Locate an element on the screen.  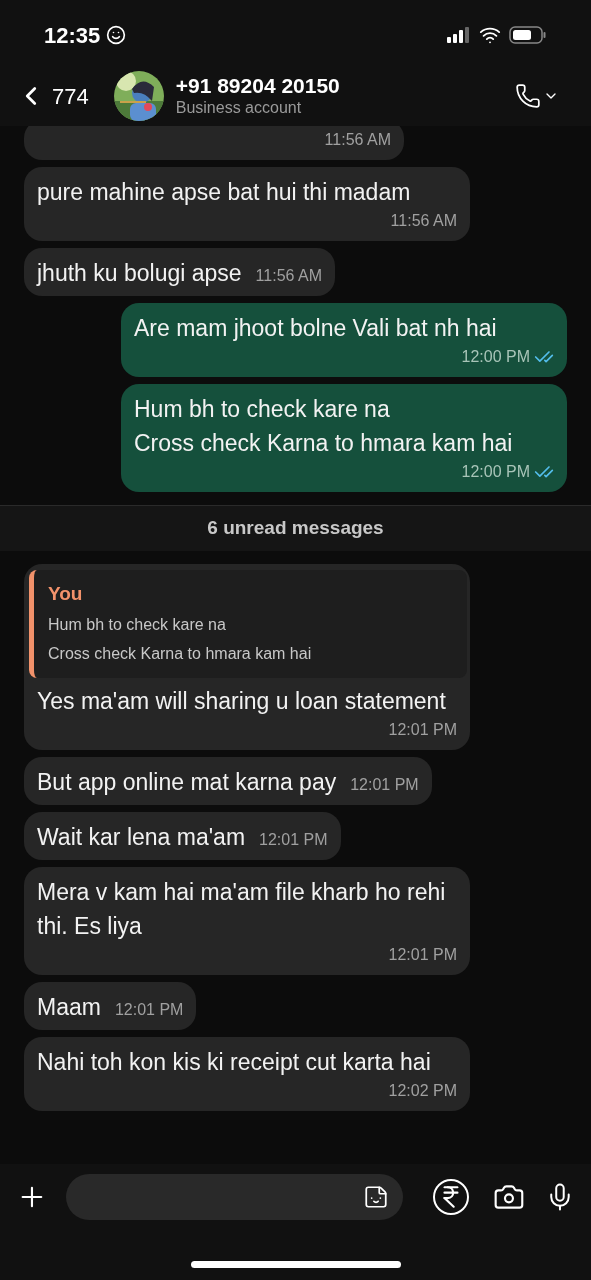
payment-icon is located at coordinates (451, 1197).